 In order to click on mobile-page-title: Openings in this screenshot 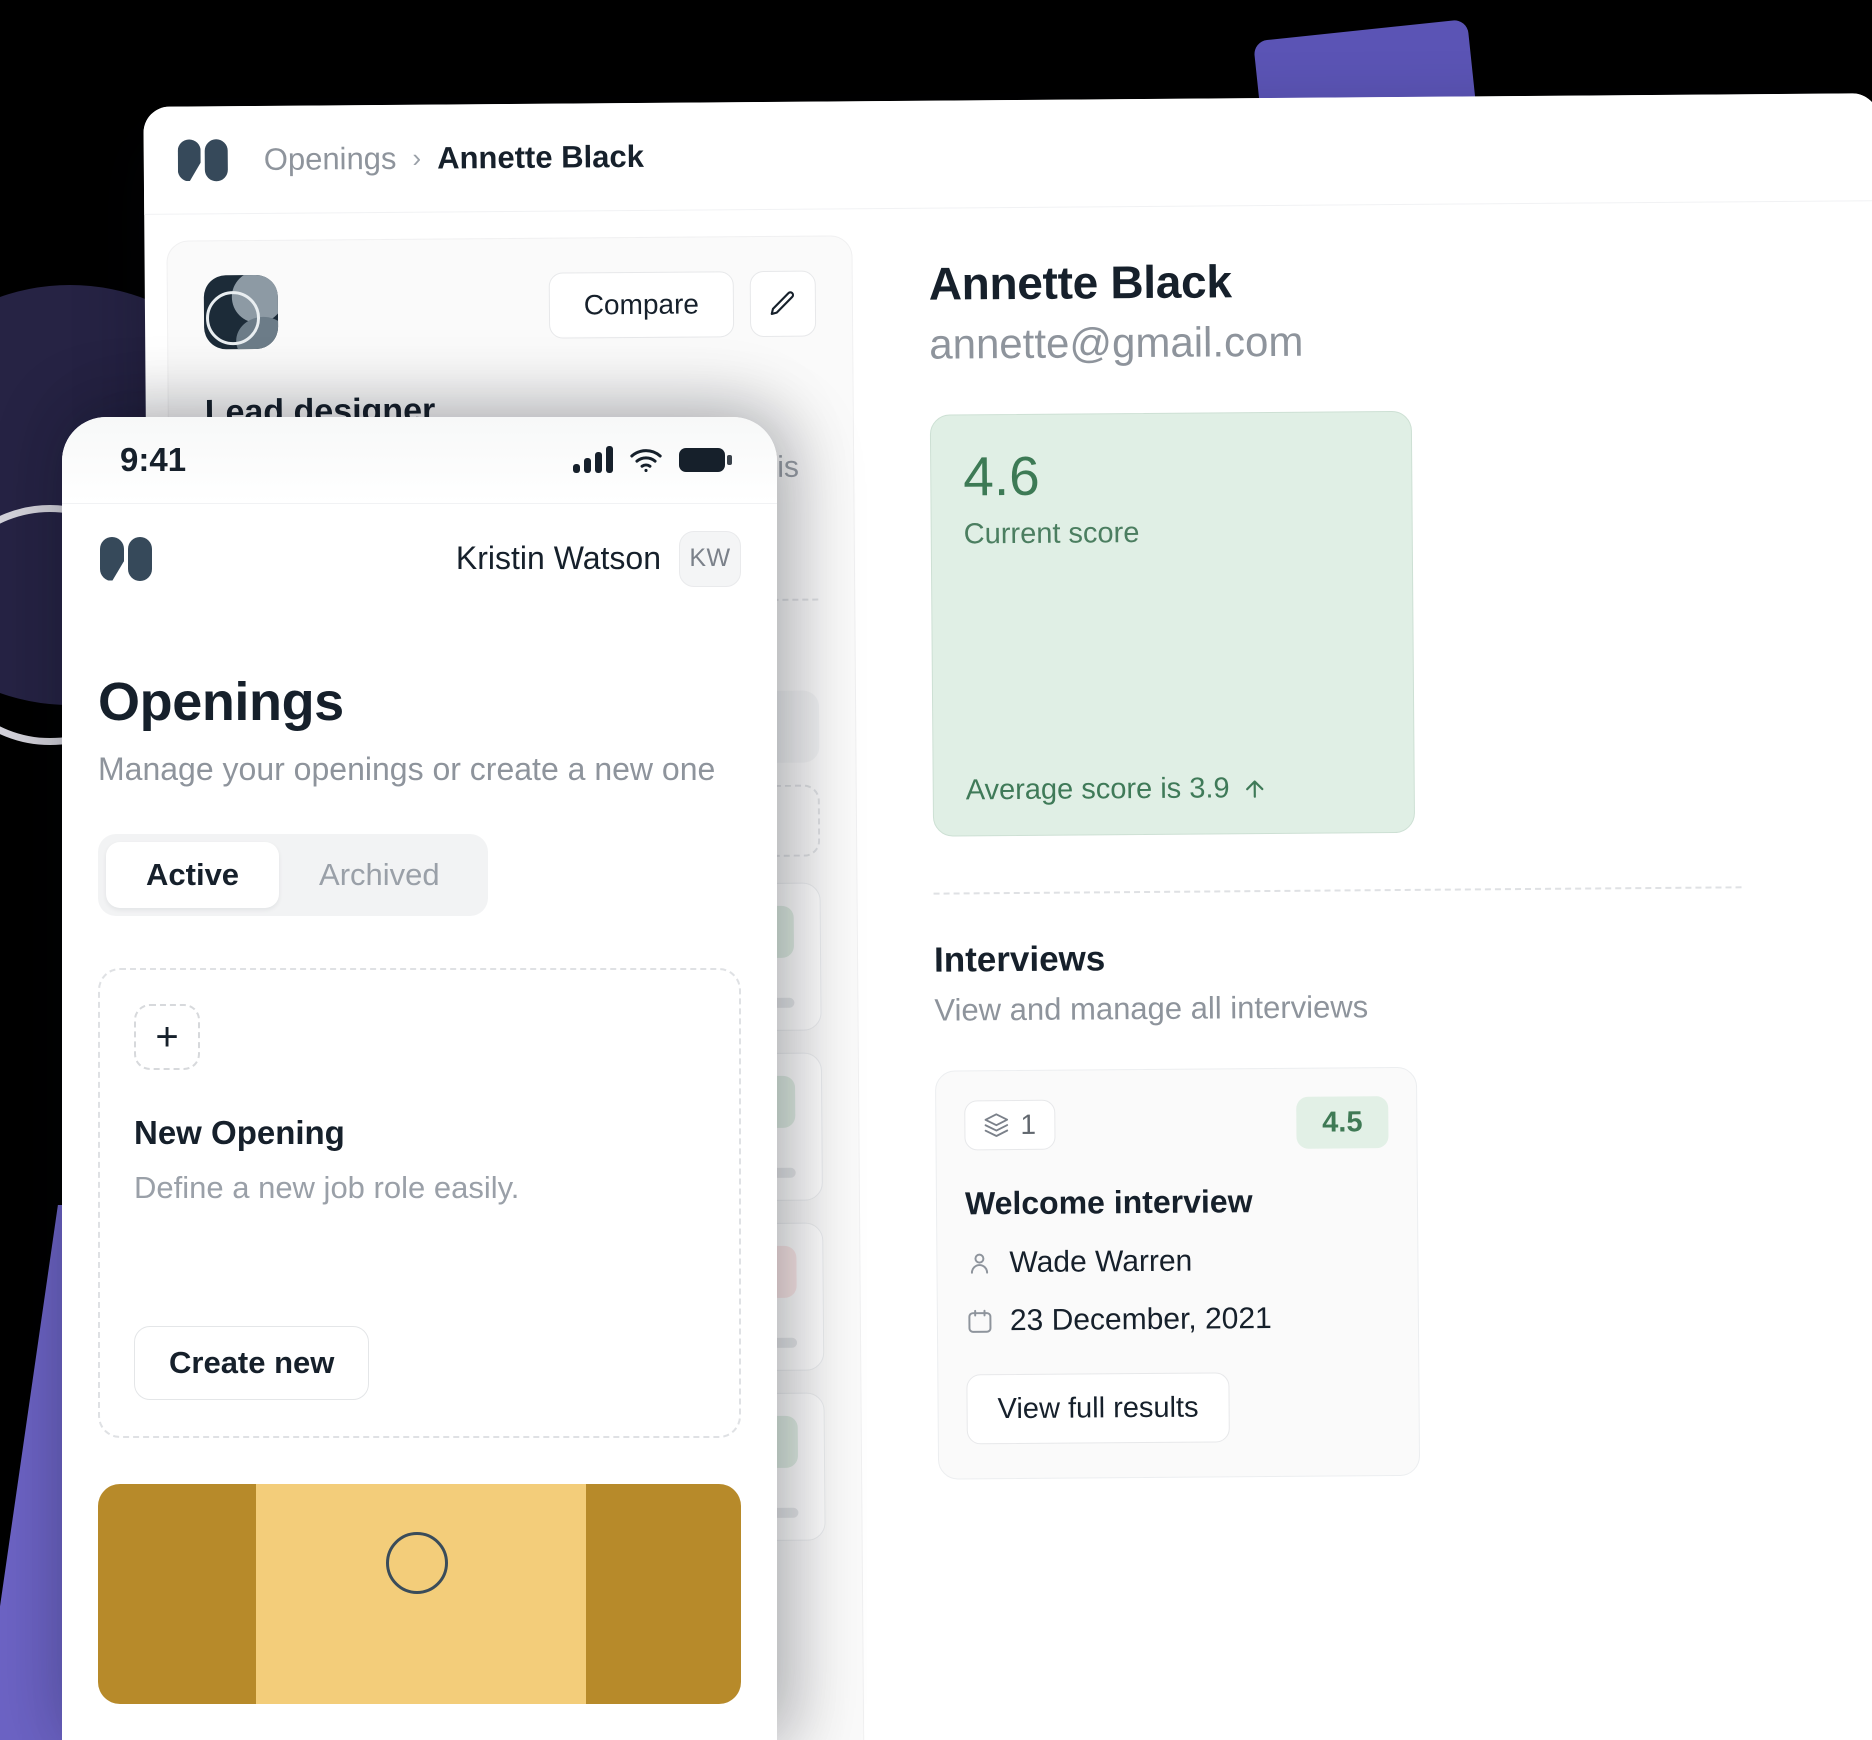, I will do `click(221, 702)`.